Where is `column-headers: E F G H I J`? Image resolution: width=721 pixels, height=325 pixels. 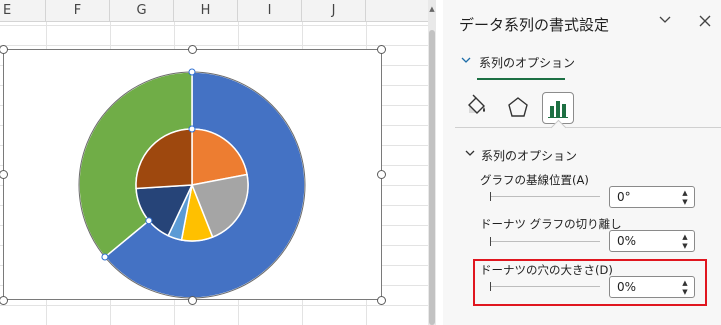
column-headers: E F G H I J is located at coordinates (214, 11).